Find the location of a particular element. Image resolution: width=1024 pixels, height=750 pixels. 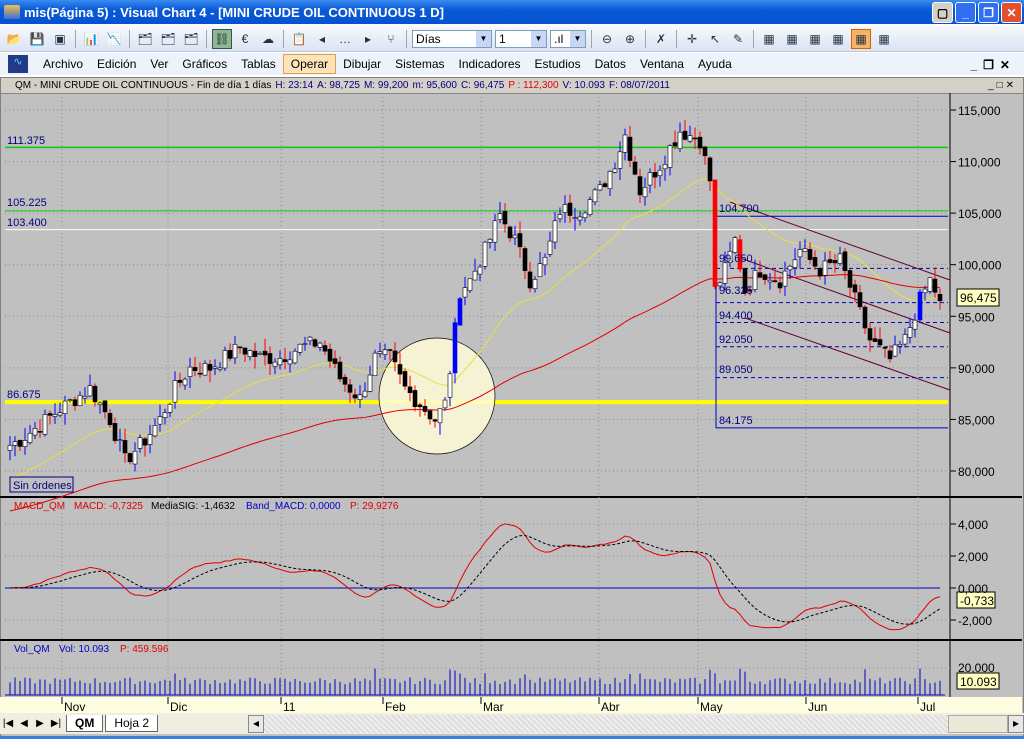

level-label-86675: 86.675 is located at coordinates (24, 395).